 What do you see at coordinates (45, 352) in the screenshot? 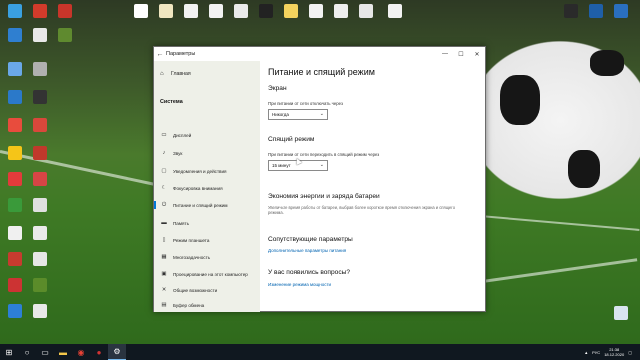
I see `task-view-icon: ▭` at bounding box center [45, 352].